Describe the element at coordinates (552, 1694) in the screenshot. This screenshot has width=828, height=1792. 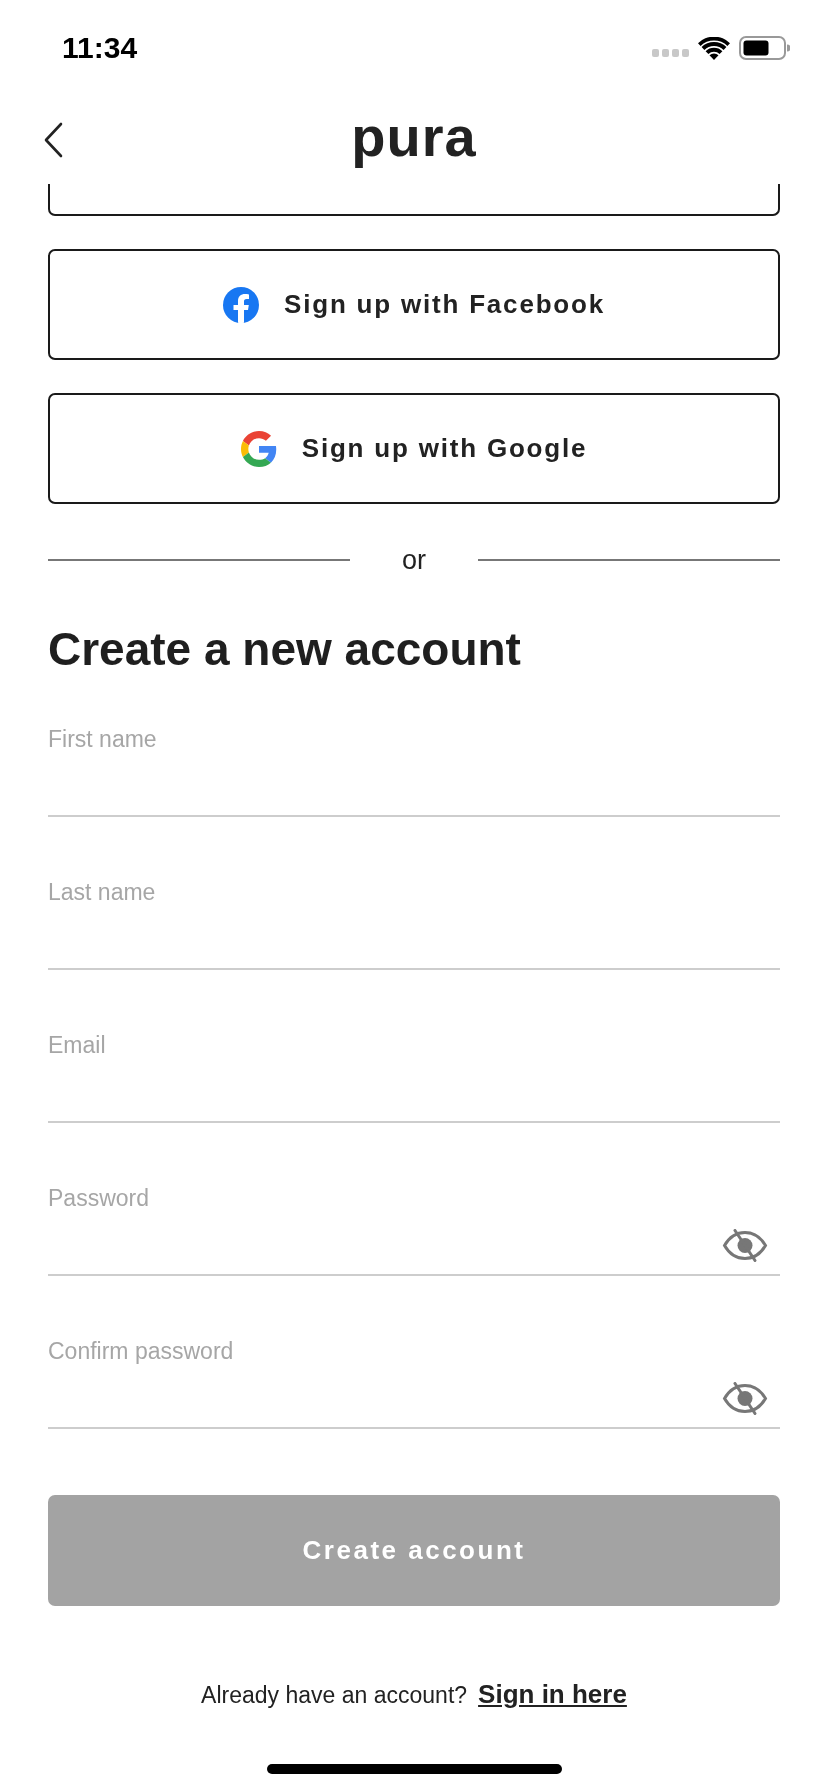
I see `signin-link: Sign in here` at that location.